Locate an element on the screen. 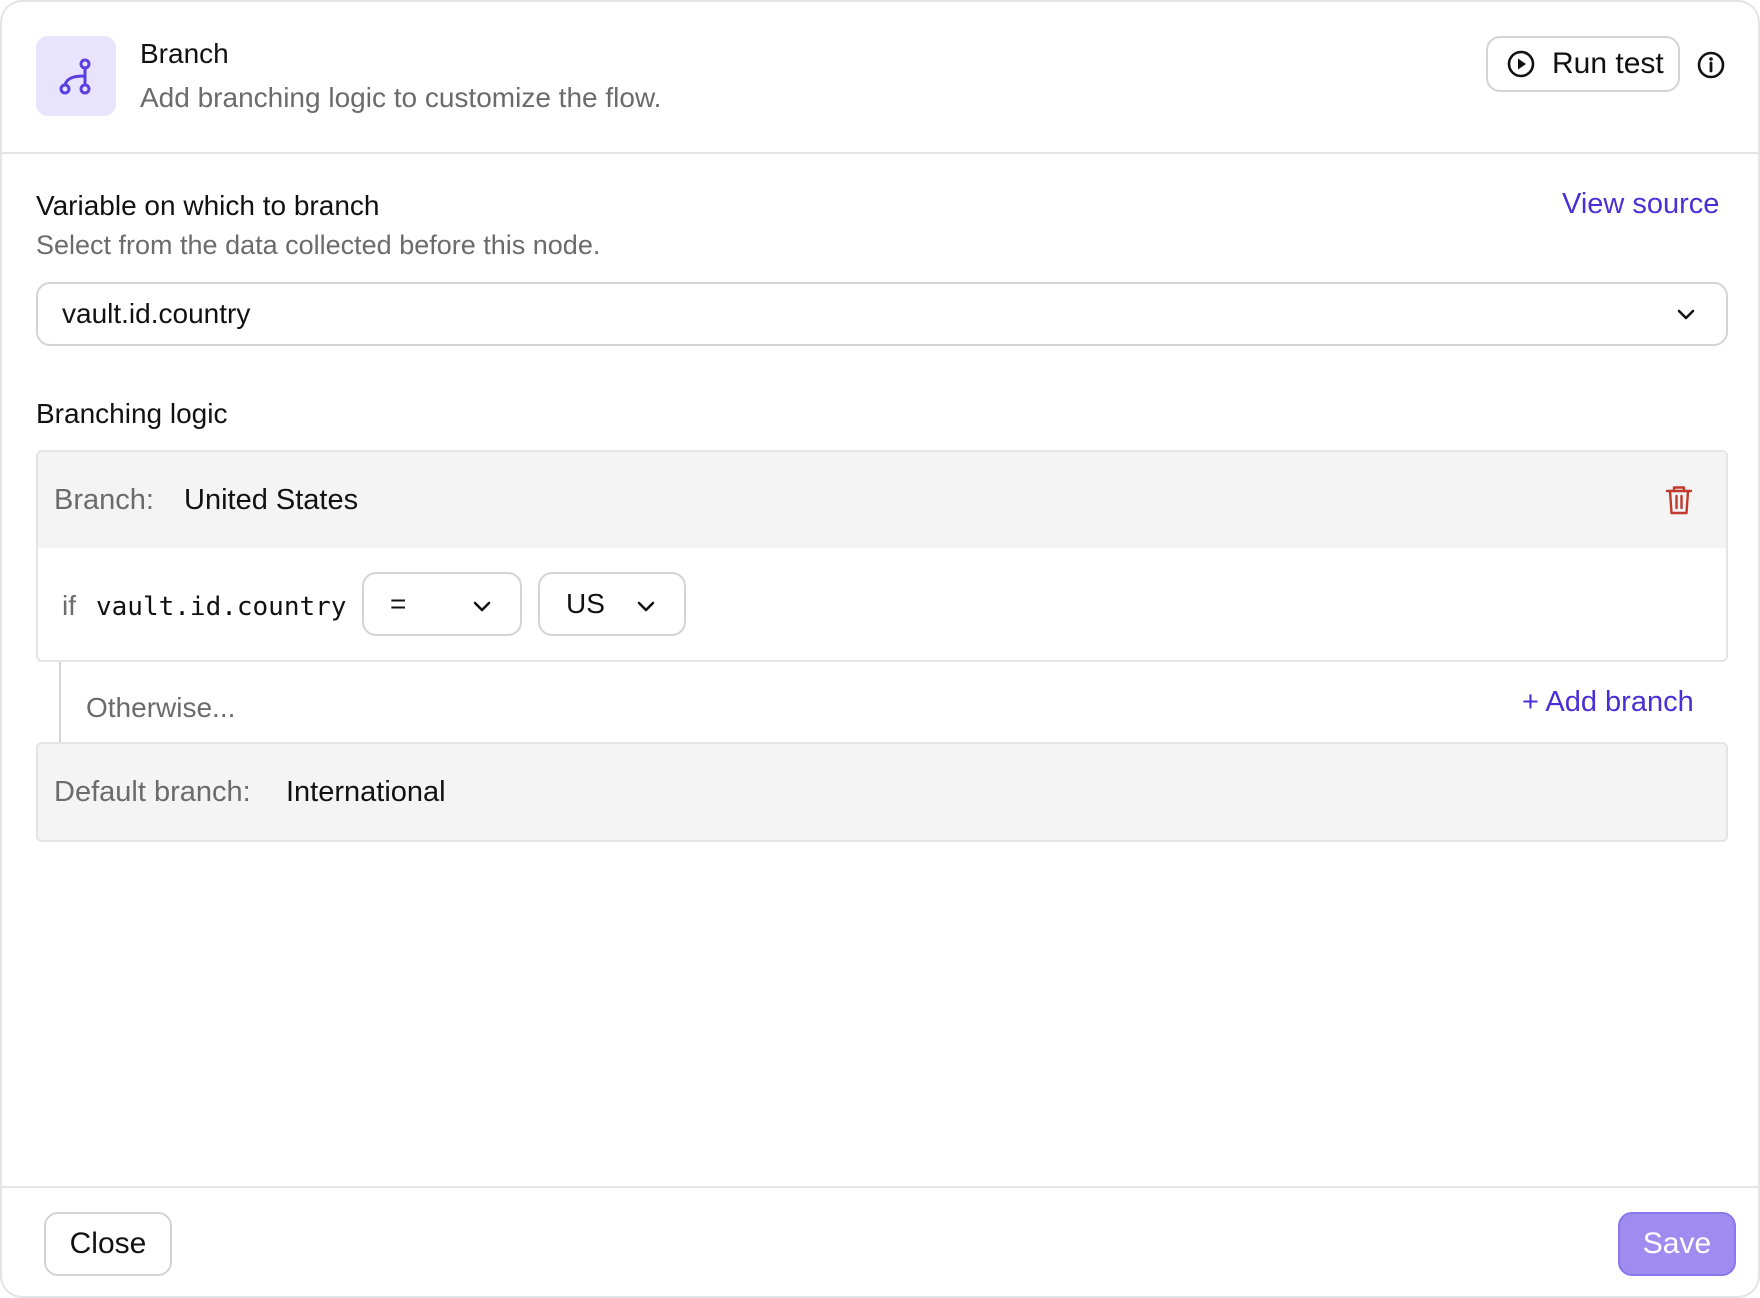 This screenshot has width=1760, height=1298. close-button: Close is located at coordinates (108, 1244).